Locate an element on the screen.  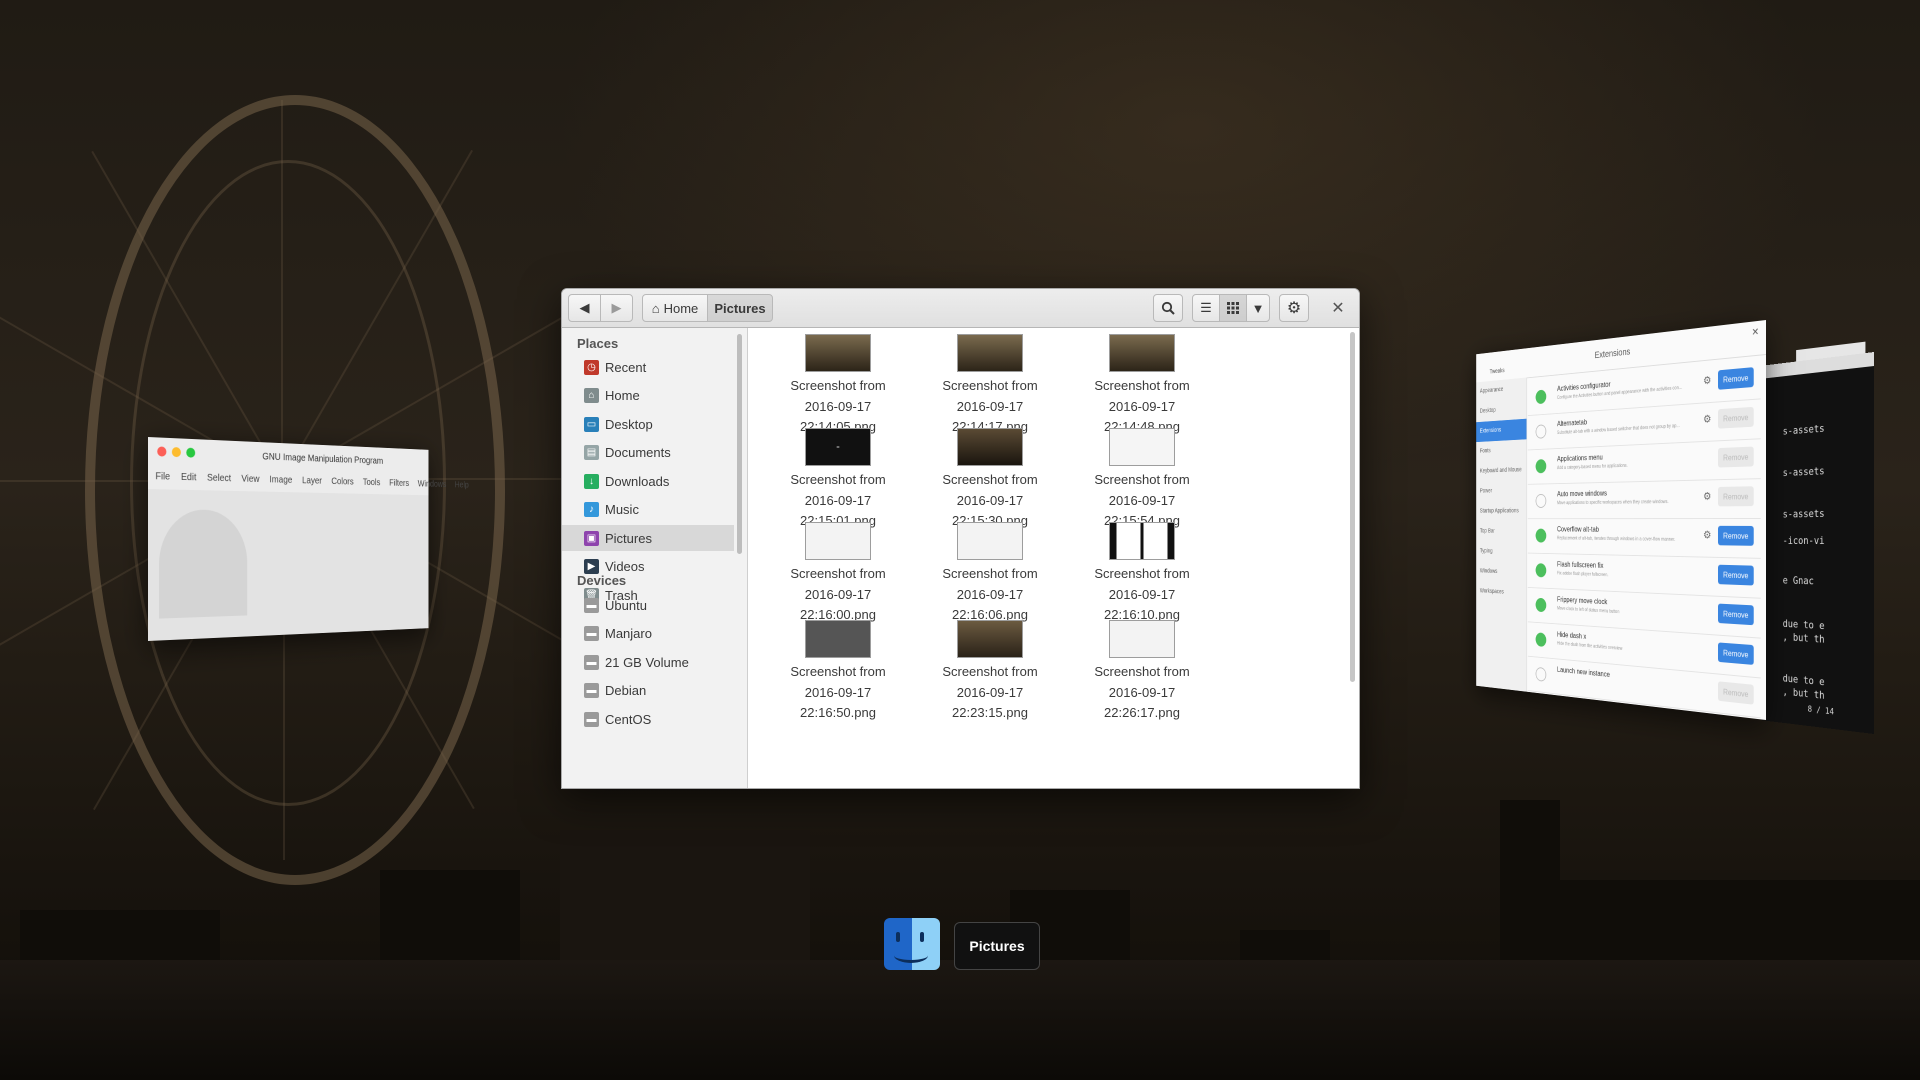
content-scrollbar is located at coordinates (1352, 507).